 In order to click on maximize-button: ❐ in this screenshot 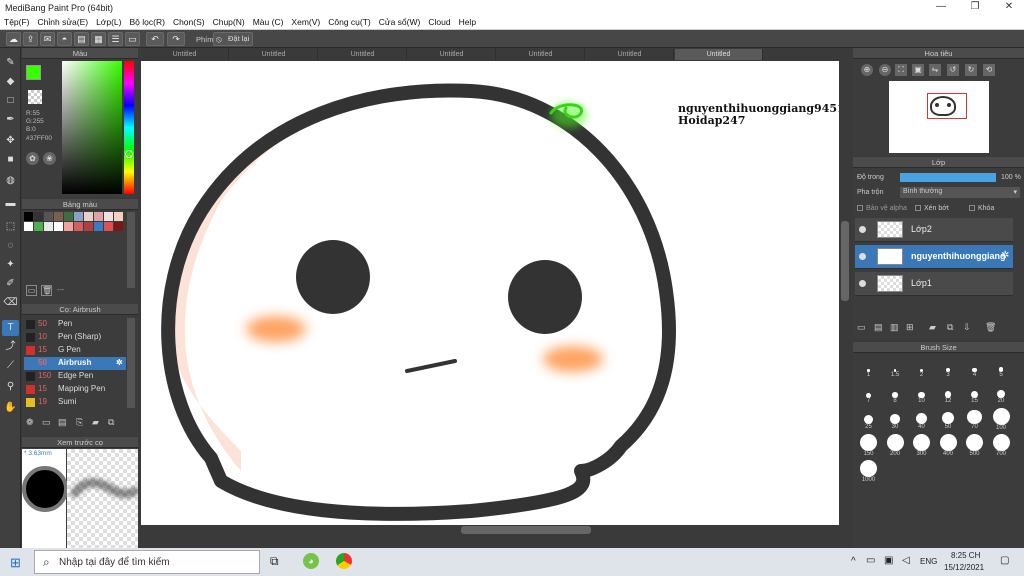, I will do `click(975, 8)`.